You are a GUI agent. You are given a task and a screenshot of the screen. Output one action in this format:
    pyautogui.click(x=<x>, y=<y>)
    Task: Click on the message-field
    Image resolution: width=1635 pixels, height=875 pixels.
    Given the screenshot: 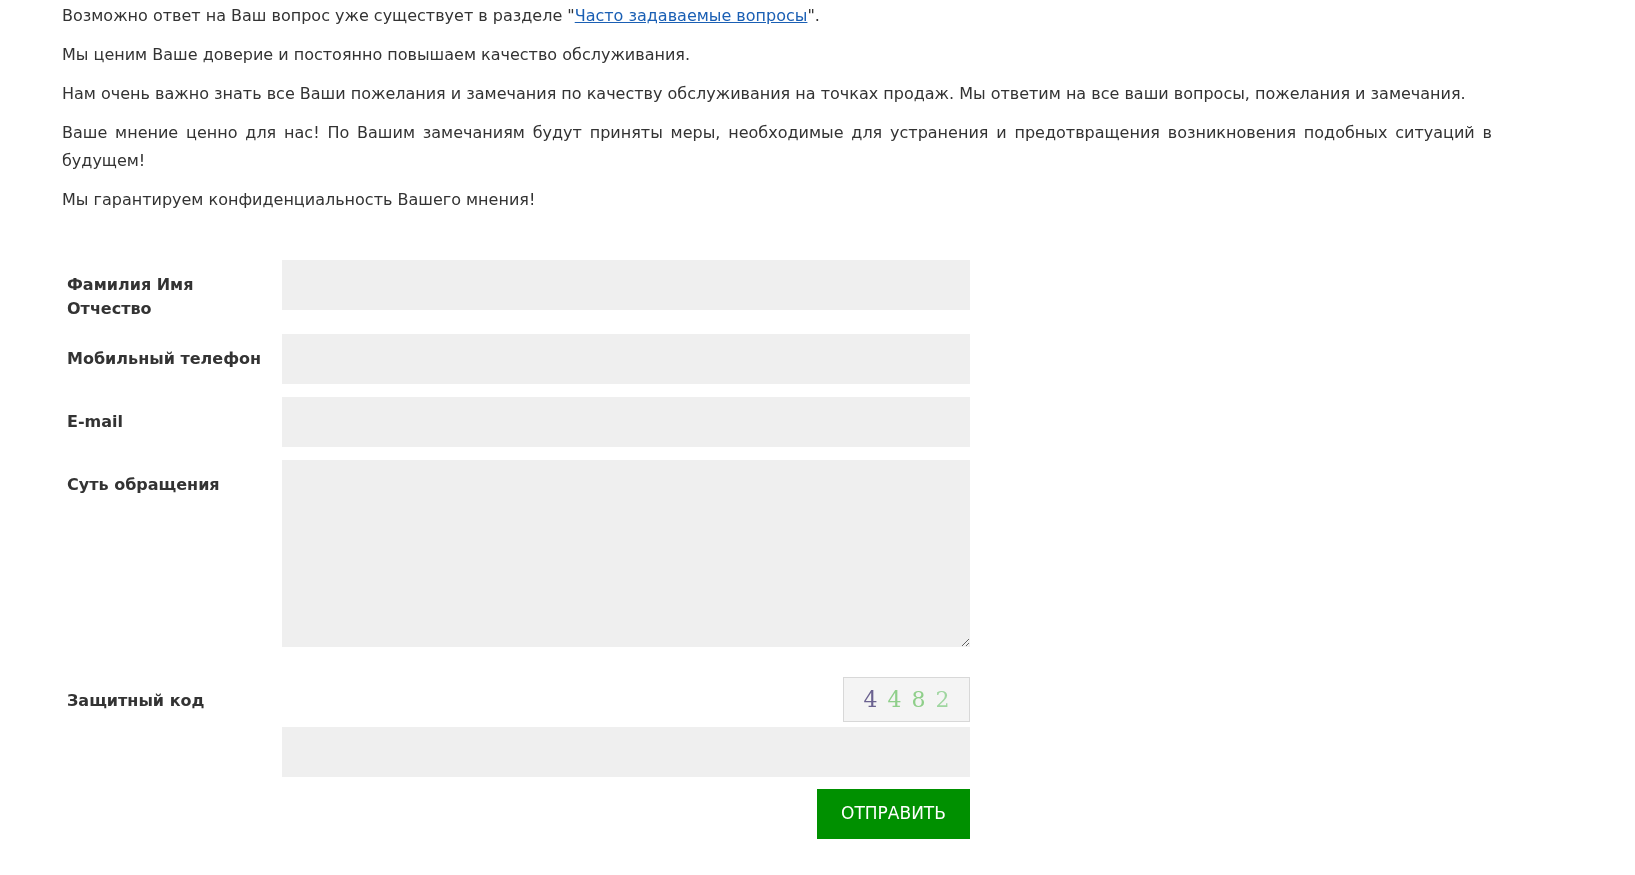 What is the action you would take?
    pyautogui.click(x=626, y=553)
    